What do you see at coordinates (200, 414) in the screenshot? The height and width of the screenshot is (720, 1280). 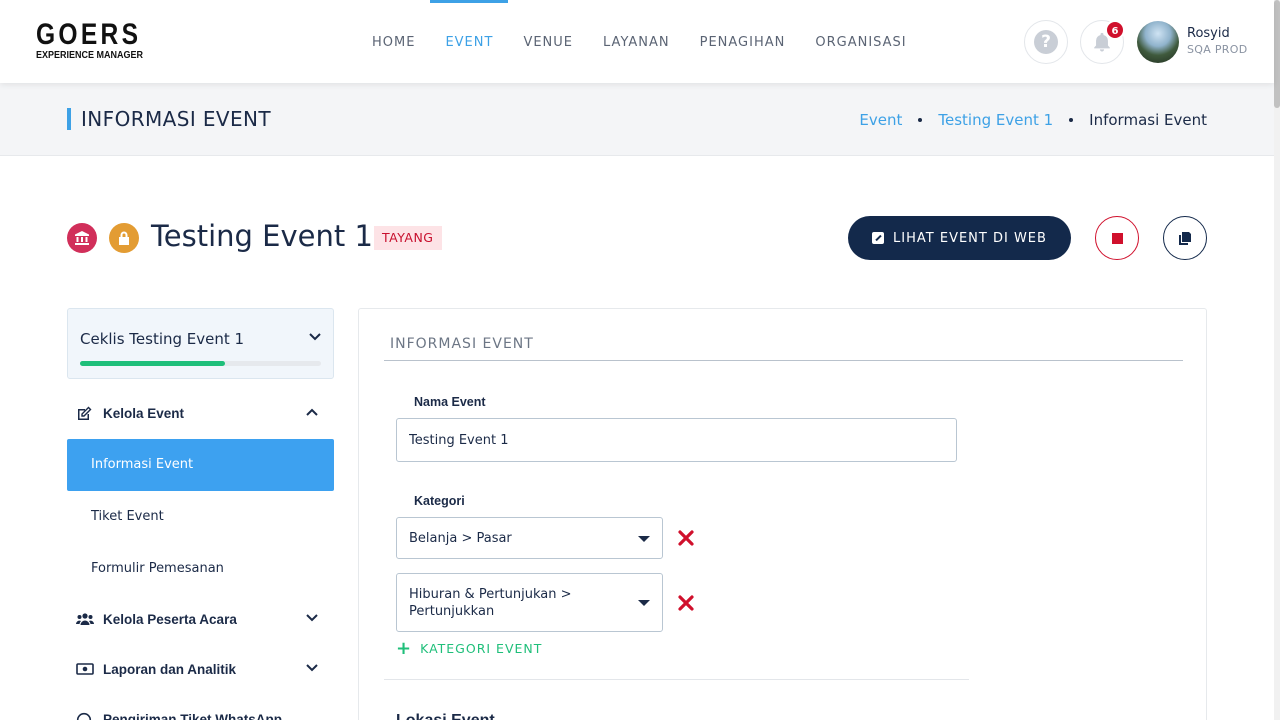 I see `sidebar-group-kelola-event: Kelola Event` at bounding box center [200, 414].